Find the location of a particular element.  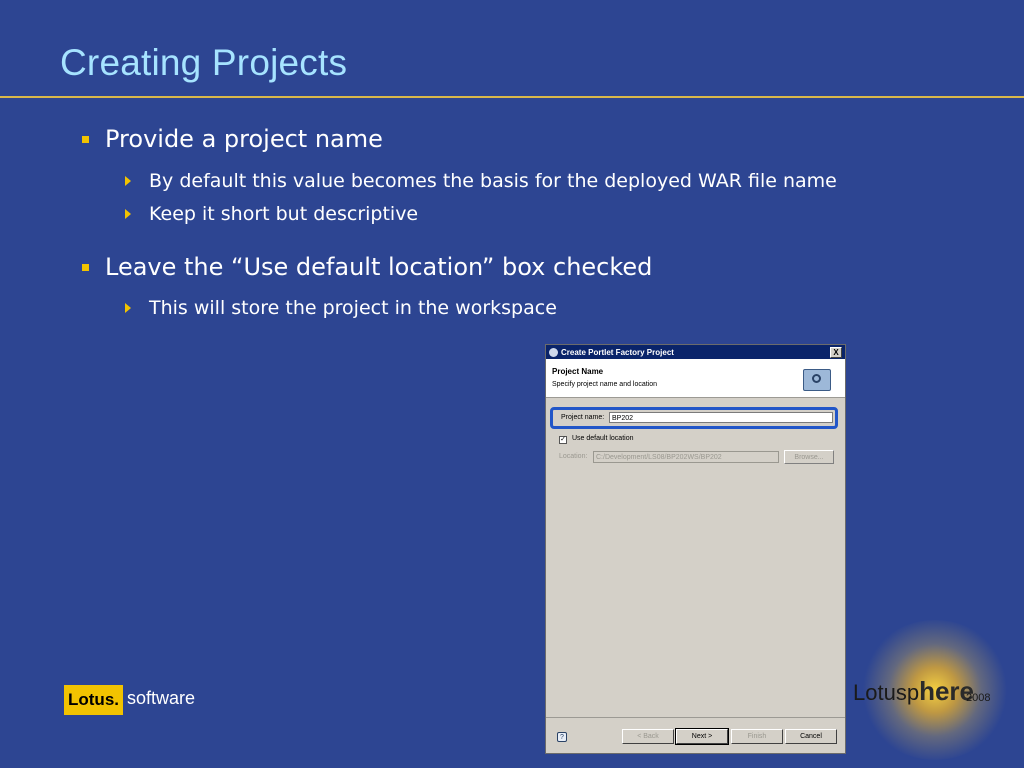

software-wordmark: software is located at coordinates (161, 698).